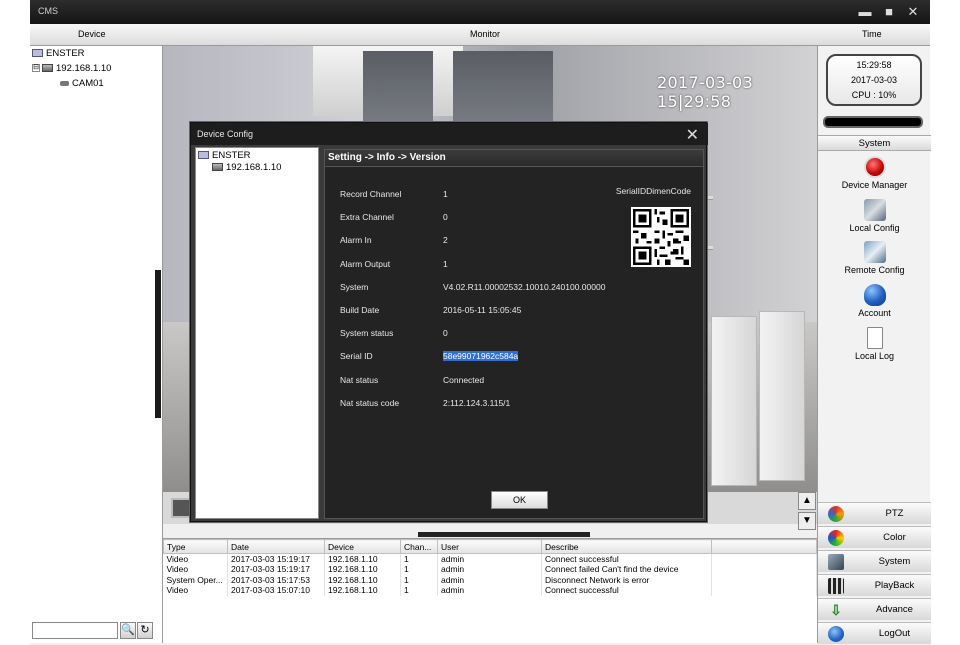 The height and width of the screenshot is (645, 960). What do you see at coordinates (195, 569) in the screenshot?
I see `cell-type: Video` at bounding box center [195, 569].